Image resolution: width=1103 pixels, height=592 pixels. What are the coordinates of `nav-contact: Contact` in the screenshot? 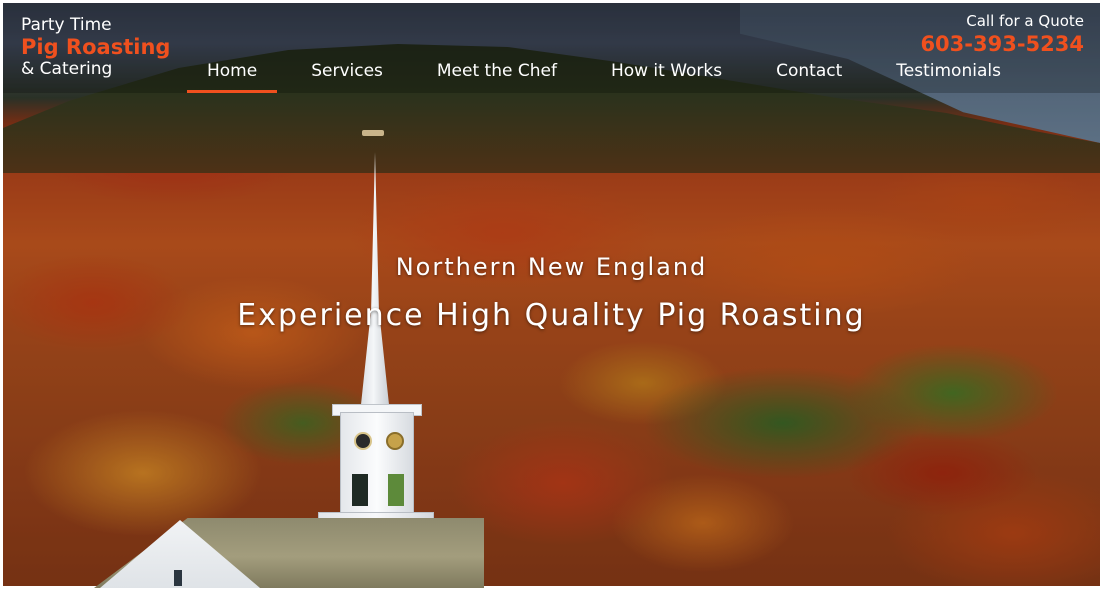 It's located at (809, 71).